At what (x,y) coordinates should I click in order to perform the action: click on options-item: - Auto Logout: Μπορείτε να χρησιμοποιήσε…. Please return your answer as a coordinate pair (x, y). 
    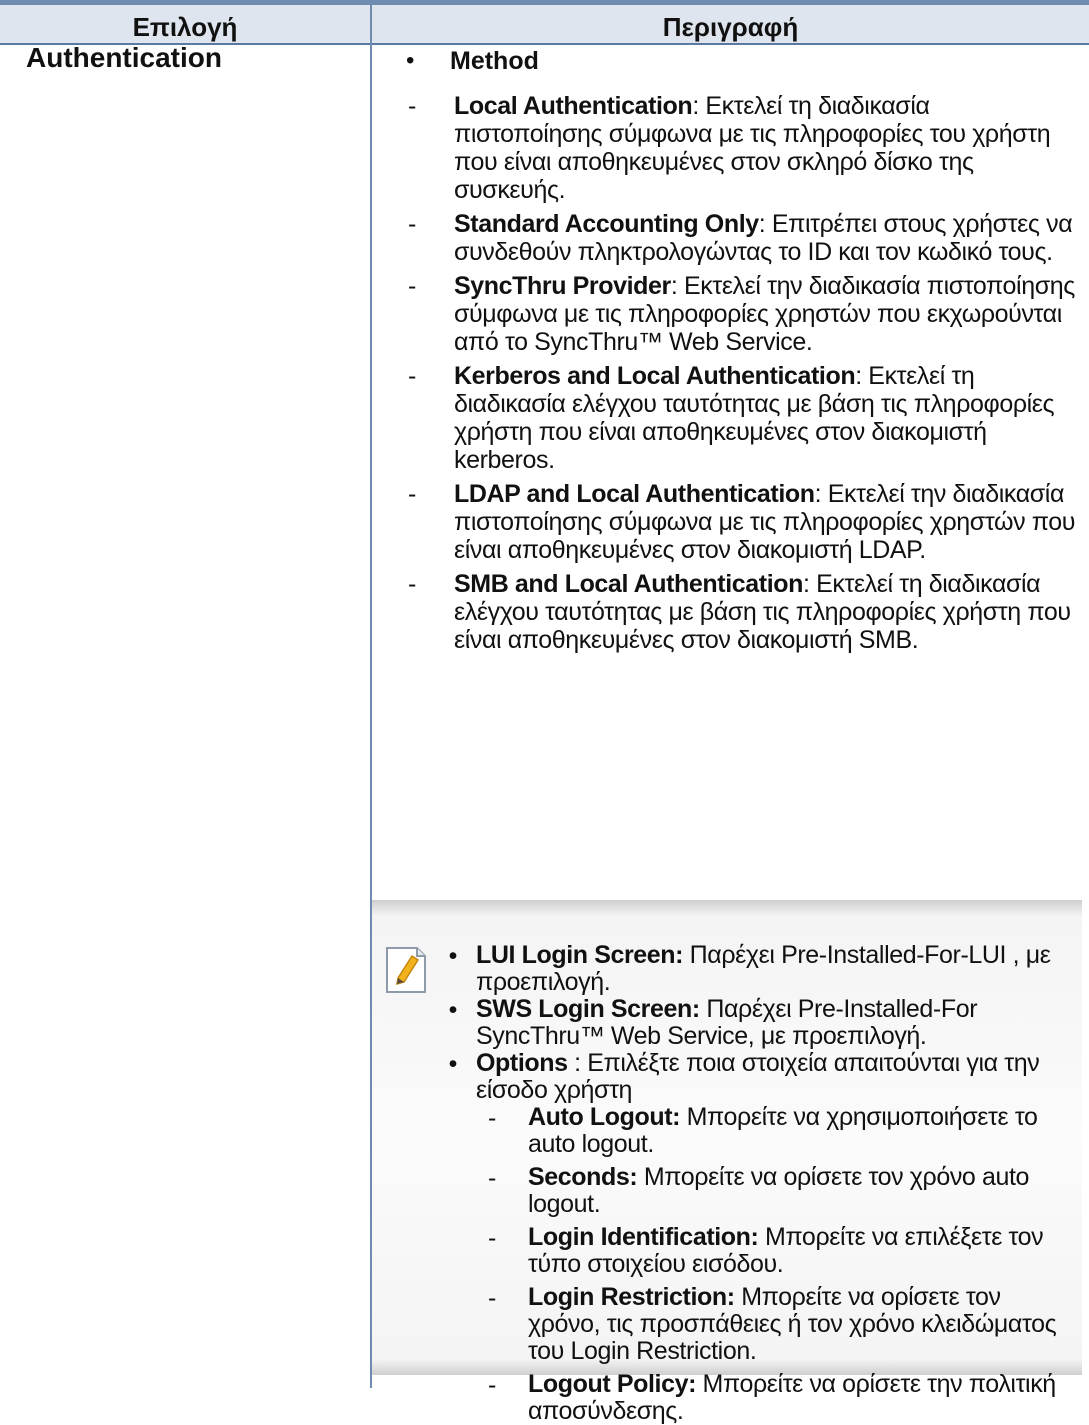
    Looking at the image, I should click on (754, 1131).